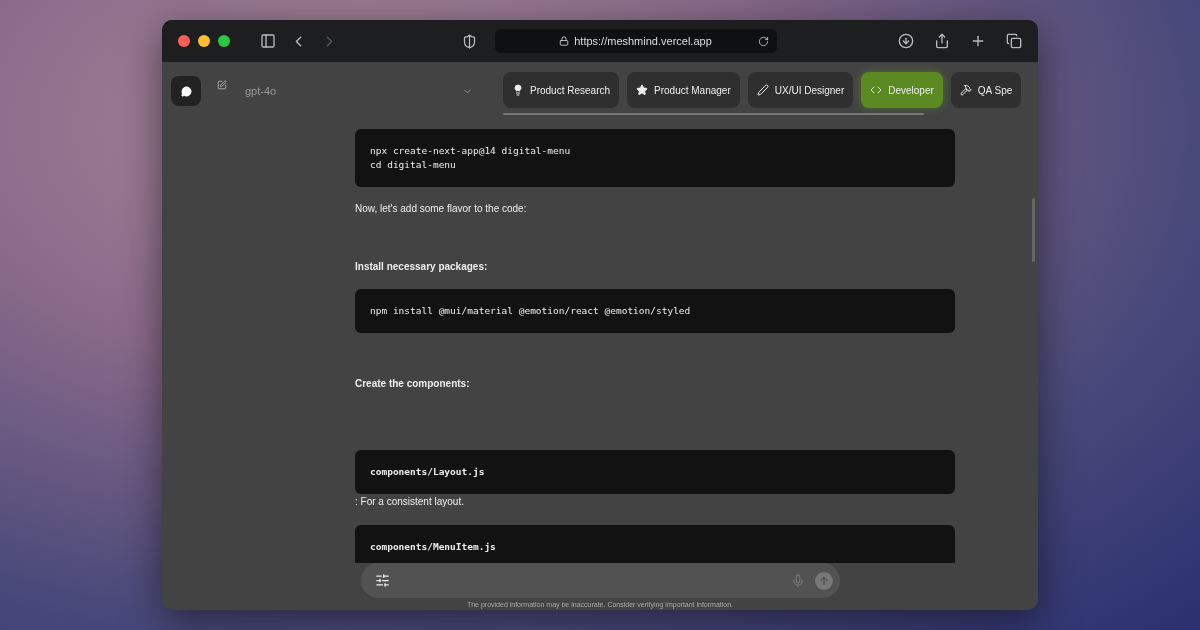 The height and width of the screenshot is (630, 1200). Describe the element at coordinates (655, 158) in the screenshot. I see `code-block: npx create-next-app@14 digital-menu cd digital-menu` at that location.